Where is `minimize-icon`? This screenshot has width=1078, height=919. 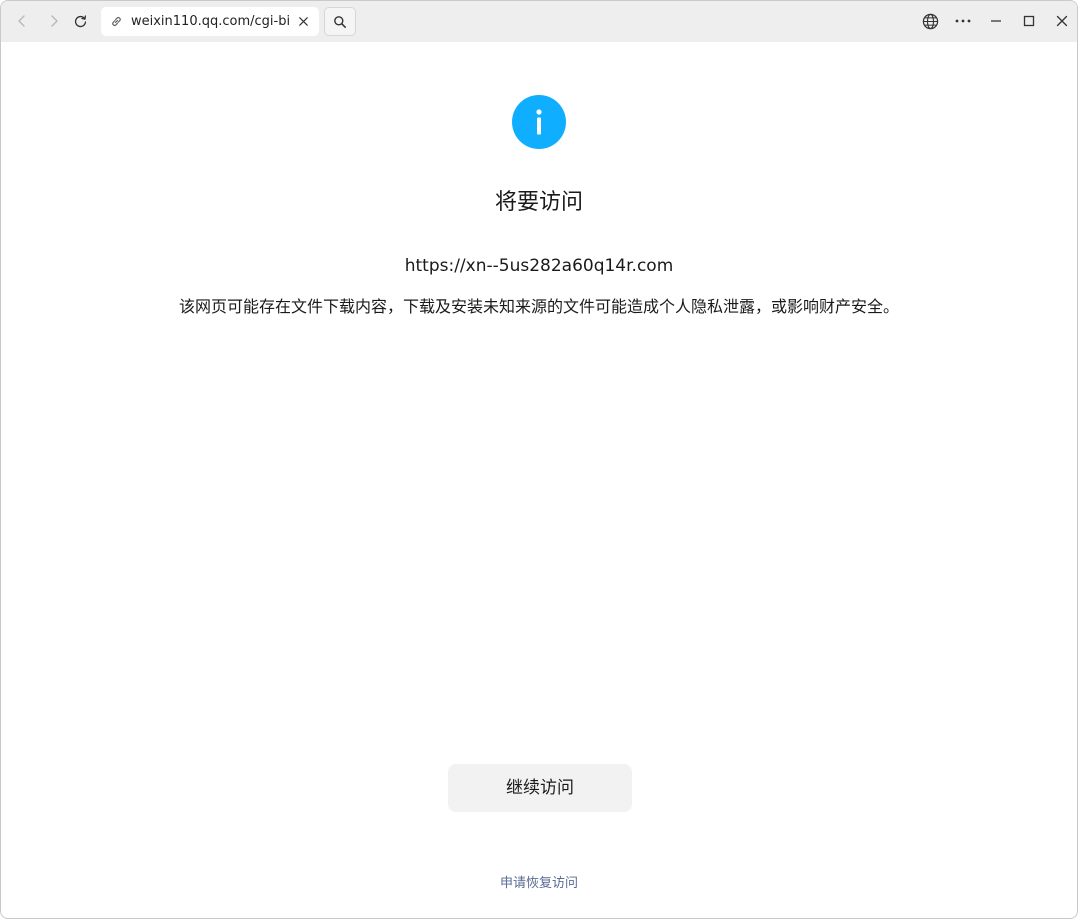 minimize-icon is located at coordinates (996, 21).